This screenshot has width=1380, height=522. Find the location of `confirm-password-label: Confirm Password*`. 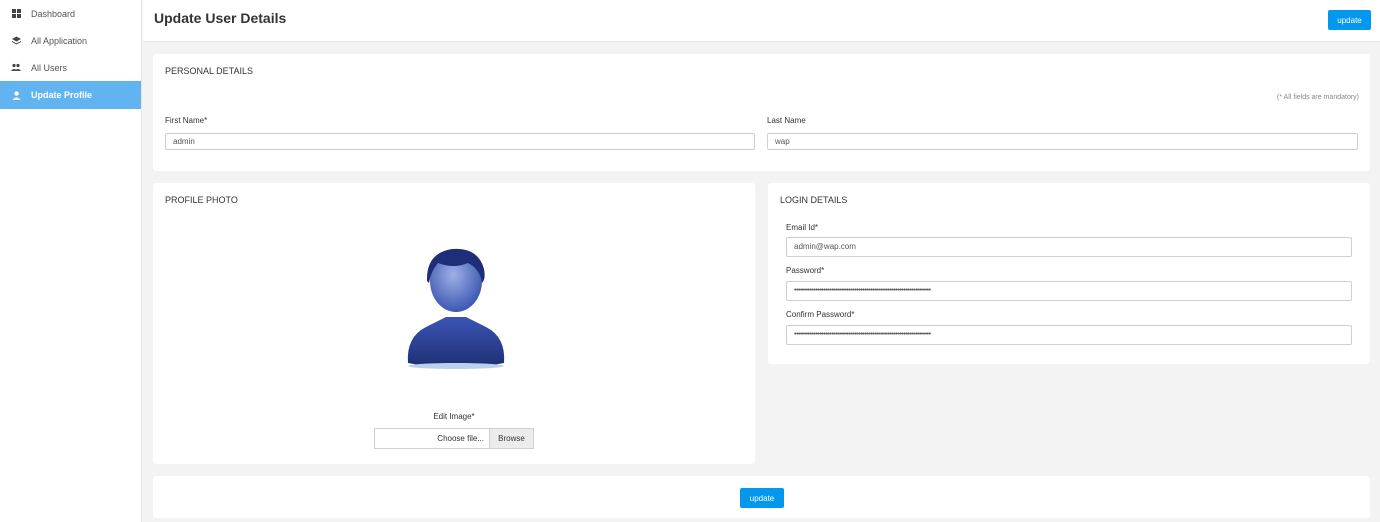

confirm-password-label: Confirm Password* is located at coordinates (820, 314).